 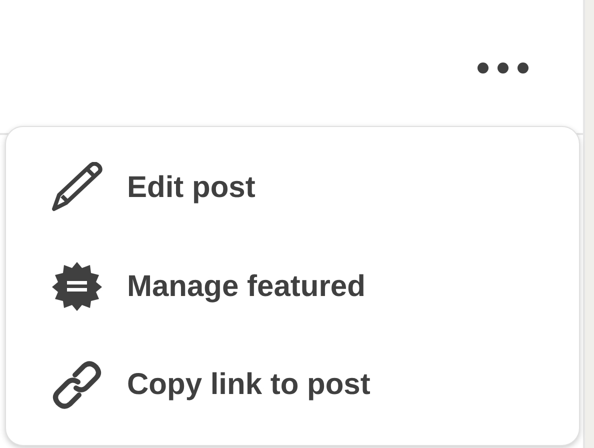 What do you see at coordinates (77, 286) in the screenshot?
I see `badge-icon` at bounding box center [77, 286].